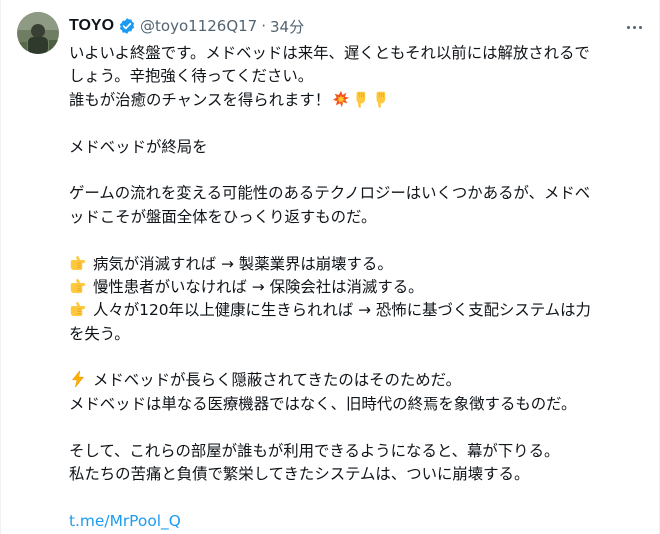 The height and width of the screenshot is (534, 660). What do you see at coordinates (277, 380) in the screenshot?
I see `text-segment: メドベッドが長らく隠蔽されてきたのはそのためだ。` at bounding box center [277, 380].